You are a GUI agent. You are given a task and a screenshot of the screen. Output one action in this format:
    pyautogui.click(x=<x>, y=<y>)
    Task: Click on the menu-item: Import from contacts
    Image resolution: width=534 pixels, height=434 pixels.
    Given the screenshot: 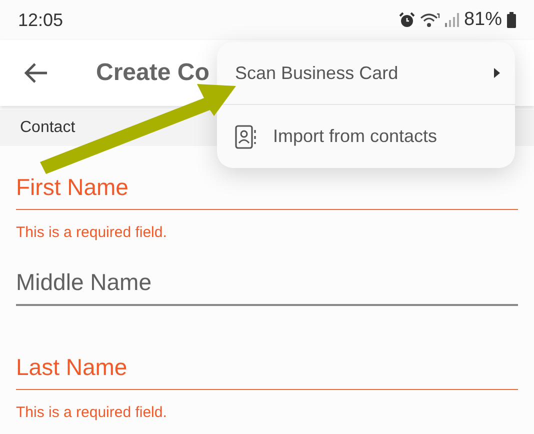 What is the action you would take?
    pyautogui.click(x=366, y=136)
    